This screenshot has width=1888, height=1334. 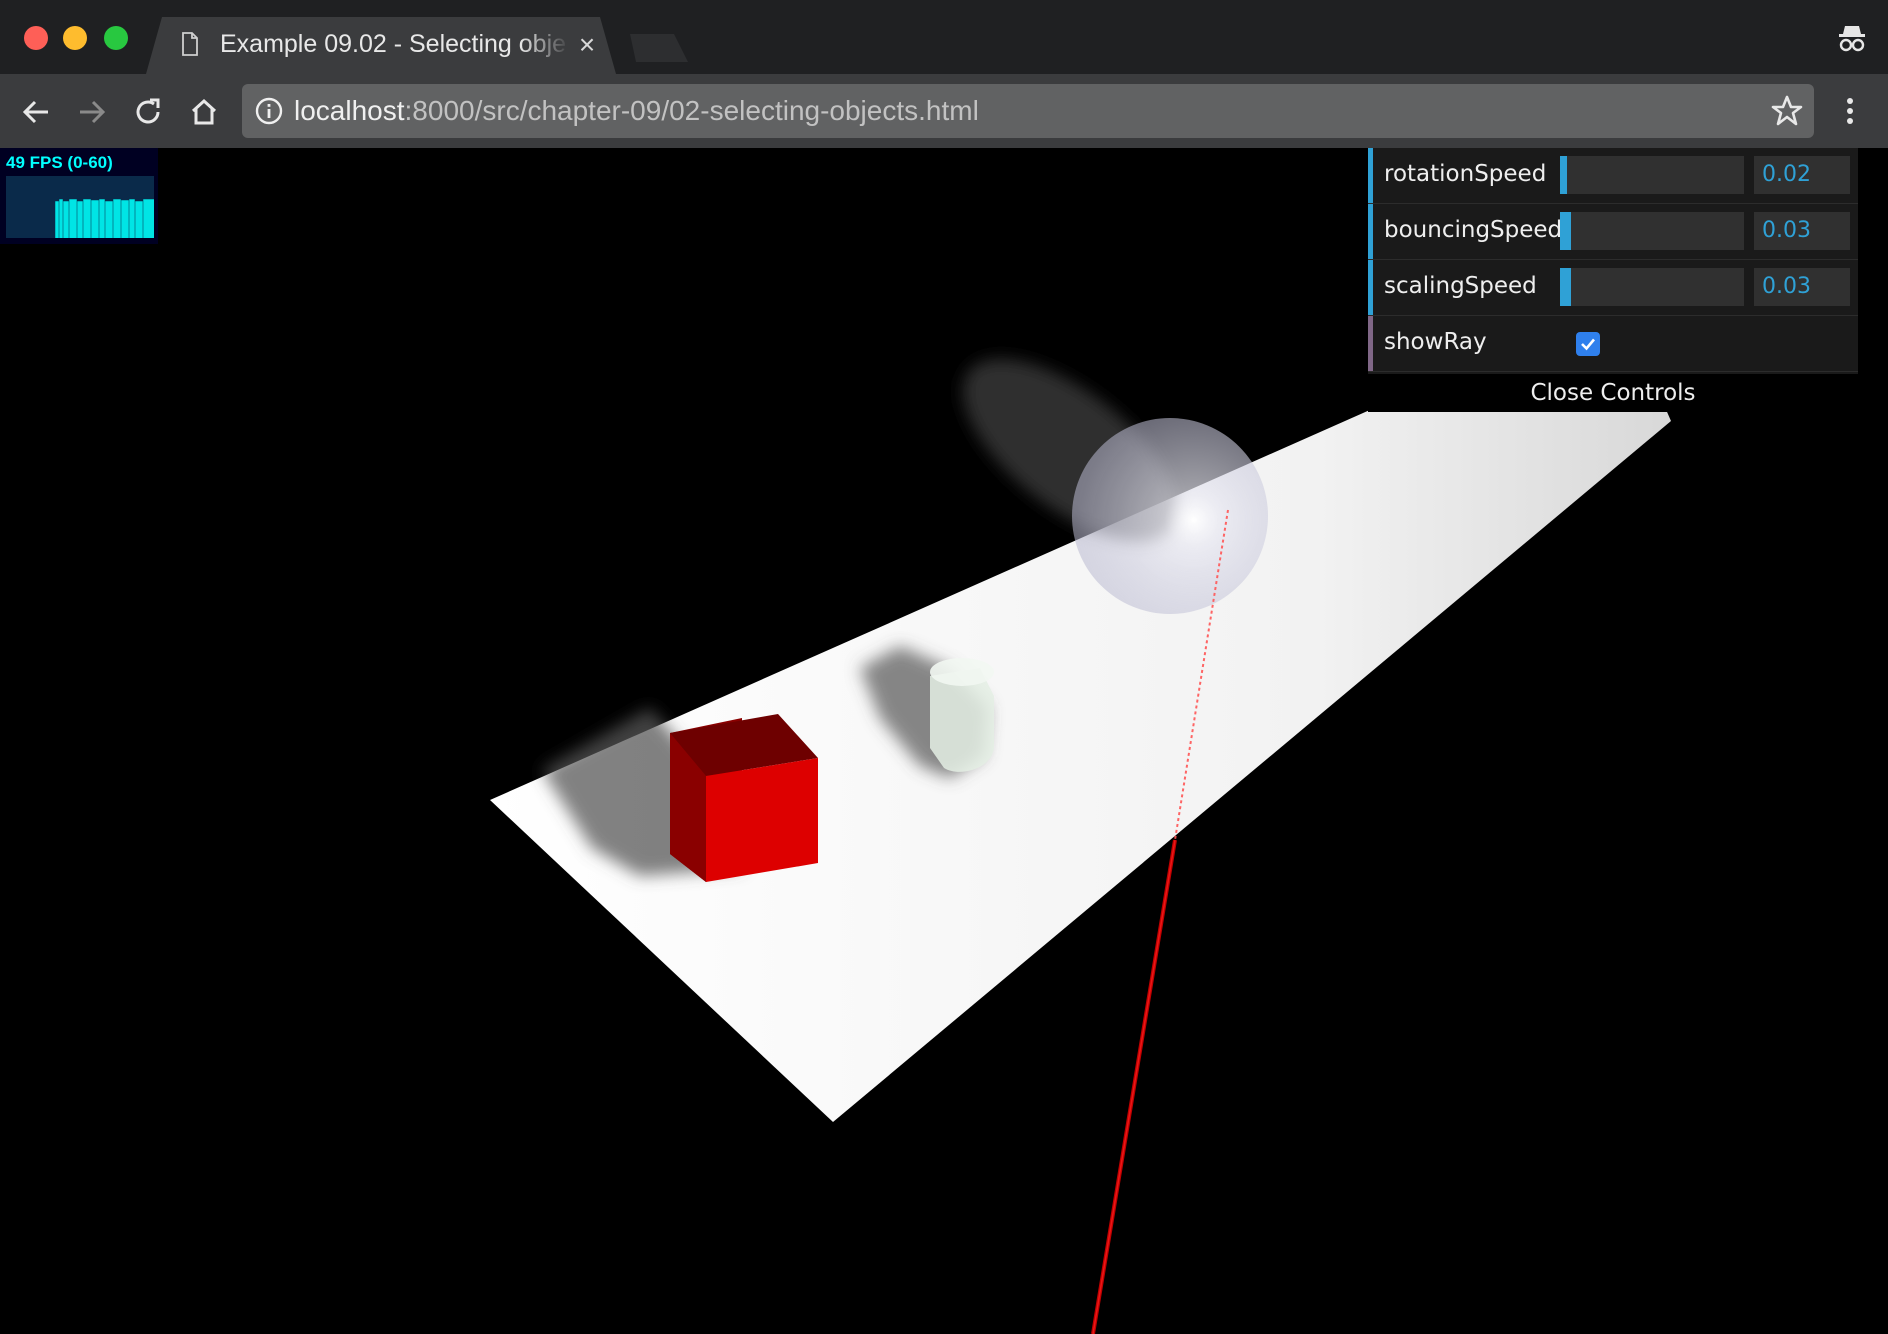 What do you see at coordinates (392, 44) in the screenshot?
I see `tab-title: Example 09.02 - Selecting objects` at bounding box center [392, 44].